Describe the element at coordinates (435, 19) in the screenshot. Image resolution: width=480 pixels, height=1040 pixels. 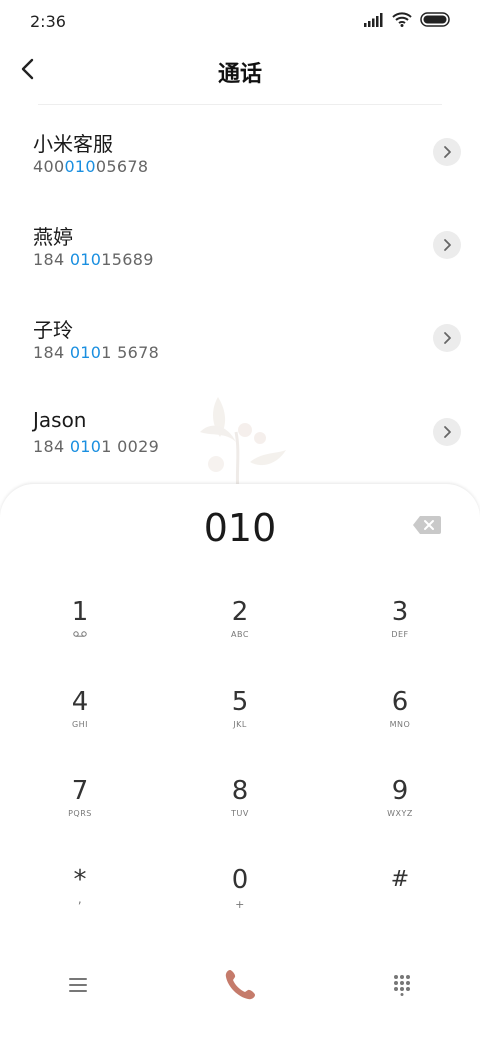
I see `battery-icon` at that location.